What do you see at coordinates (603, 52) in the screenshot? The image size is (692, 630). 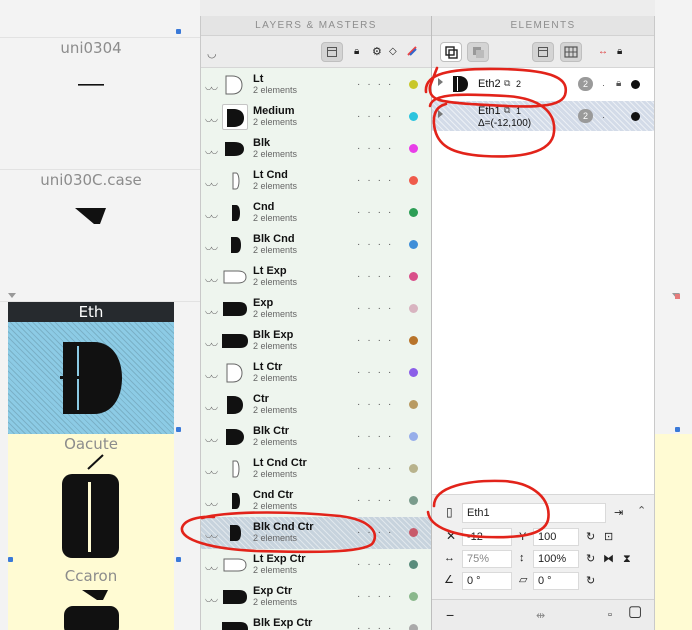 I see `swap-arrows-icon: ↔` at bounding box center [603, 52].